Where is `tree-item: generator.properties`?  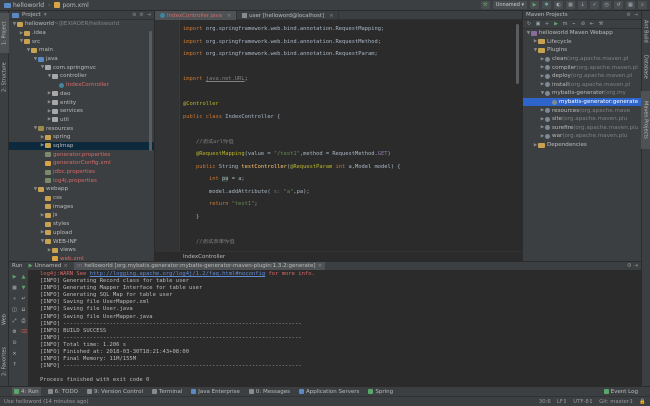 tree-item: generator.properties is located at coordinates (81, 154).